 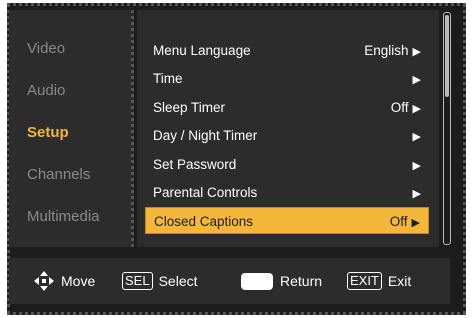 What do you see at coordinates (287, 220) in the screenshot?
I see `menu-item-closed-captions: Closed Captions Off ▶` at bounding box center [287, 220].